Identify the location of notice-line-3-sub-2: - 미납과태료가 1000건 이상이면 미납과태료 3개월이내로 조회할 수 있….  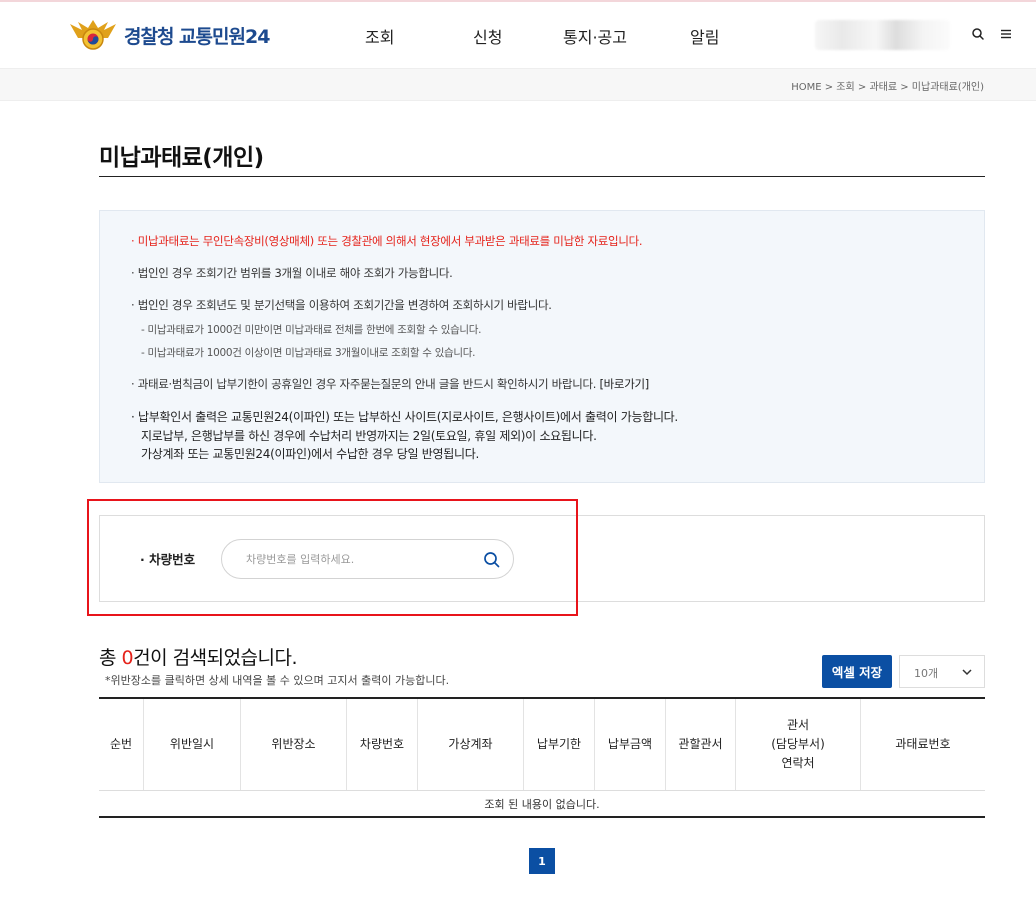
(308, 353).